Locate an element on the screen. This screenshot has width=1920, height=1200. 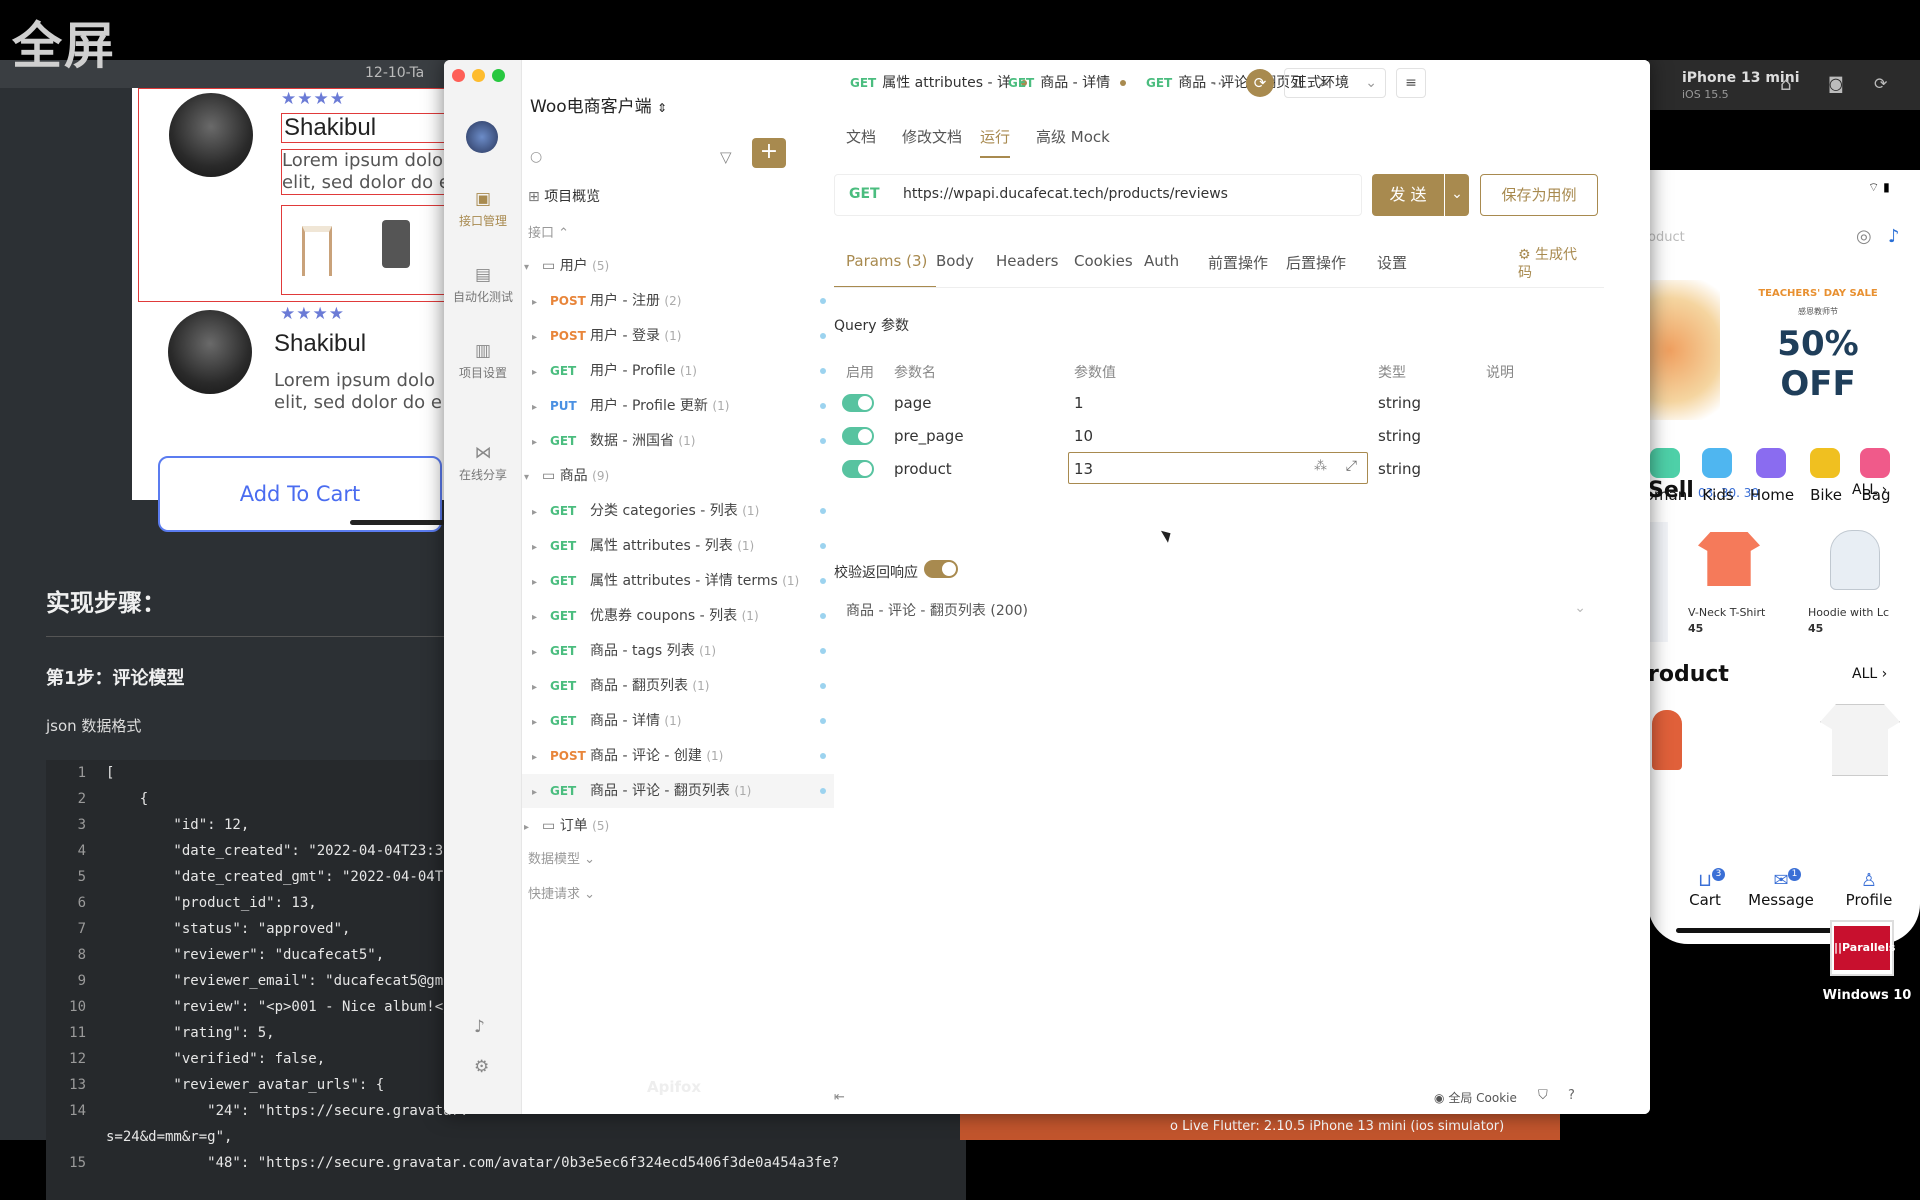
endpoint-label: 商品 - 翻页列表 is located at coordinates (639, 686).